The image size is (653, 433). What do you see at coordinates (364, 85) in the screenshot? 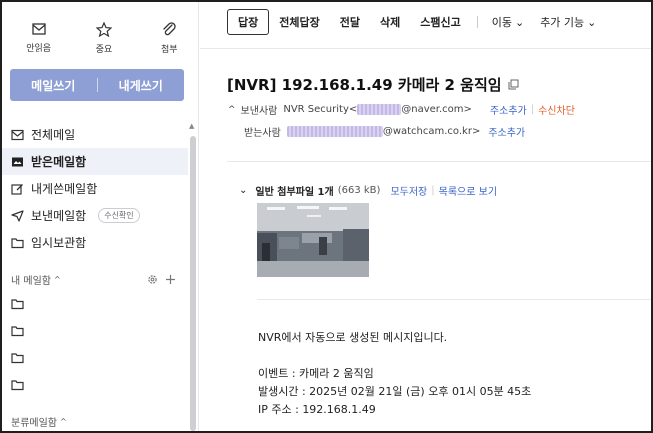
I see `subject-text: [NVR] 192.168.1.49 카메라 2 움직임` at bounding box center [364, 85].